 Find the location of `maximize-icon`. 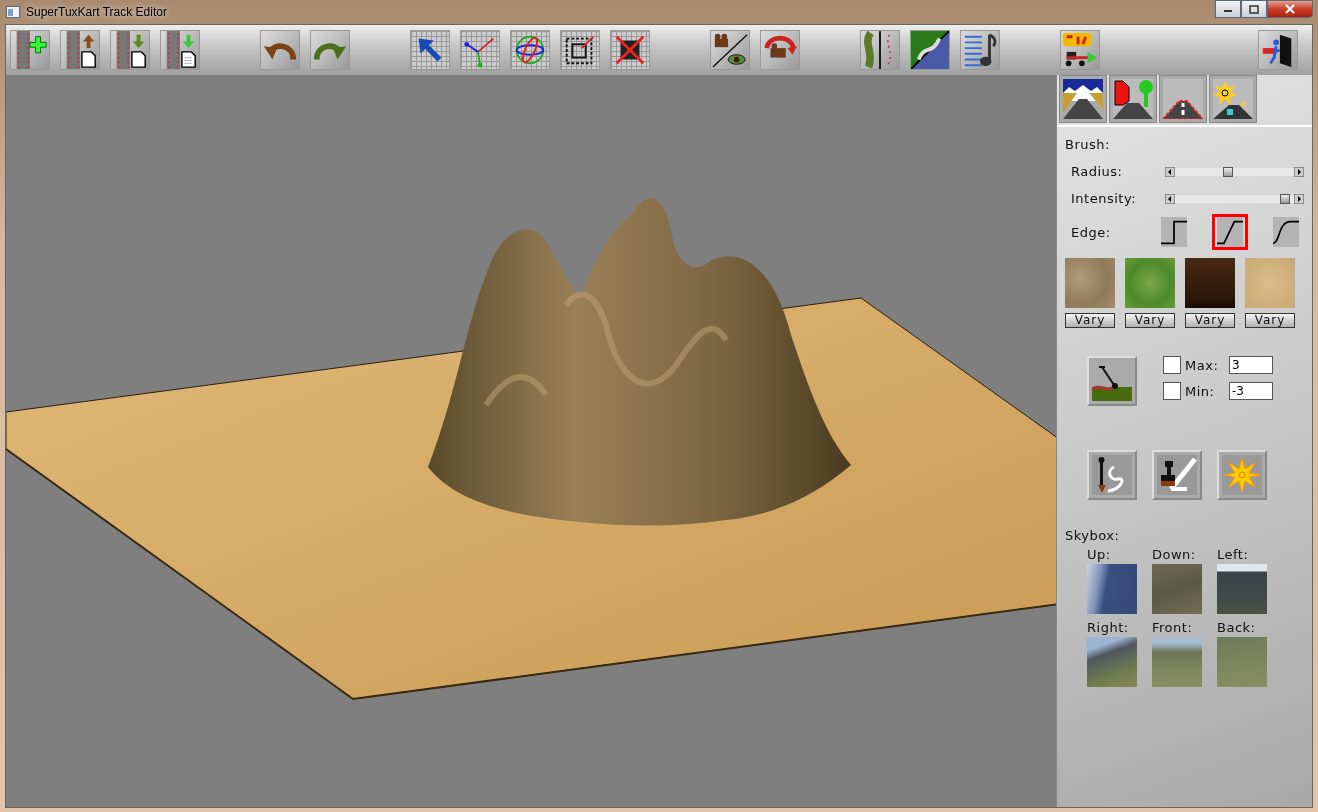

maximize-icon is located at coordinates (1254, 9).